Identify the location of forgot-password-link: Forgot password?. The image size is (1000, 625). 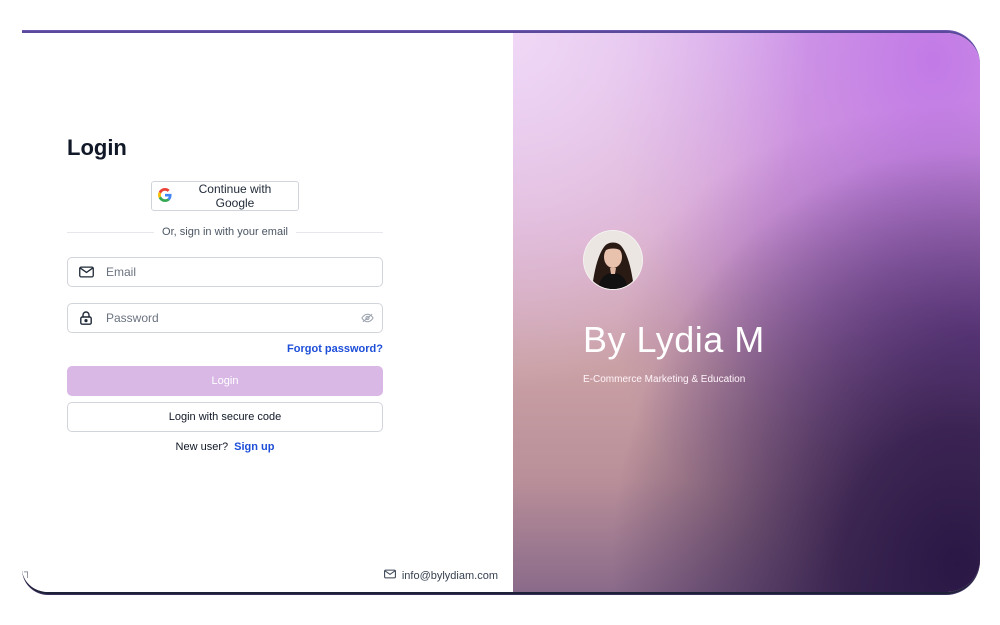
(335, 349).